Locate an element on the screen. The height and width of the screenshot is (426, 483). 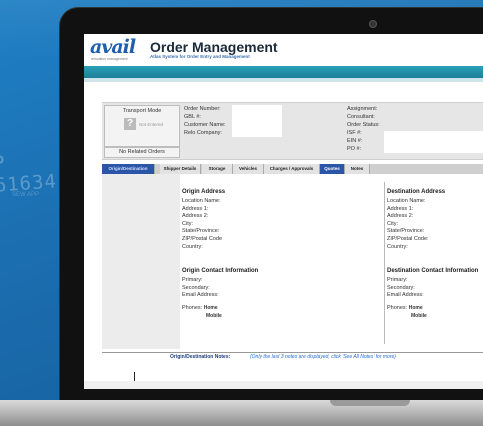
tab-storage: Storage is located at coordinates (217, 169).